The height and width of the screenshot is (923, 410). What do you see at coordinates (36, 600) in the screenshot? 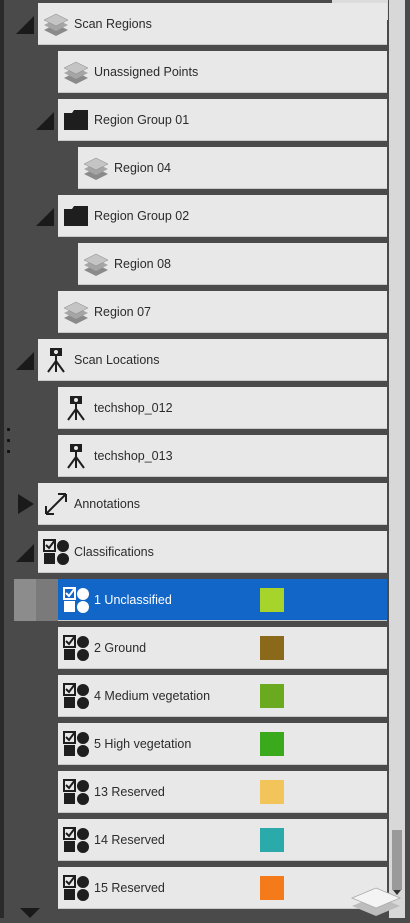
I see `selection-indent-strip` at bounding box center [36, 600].